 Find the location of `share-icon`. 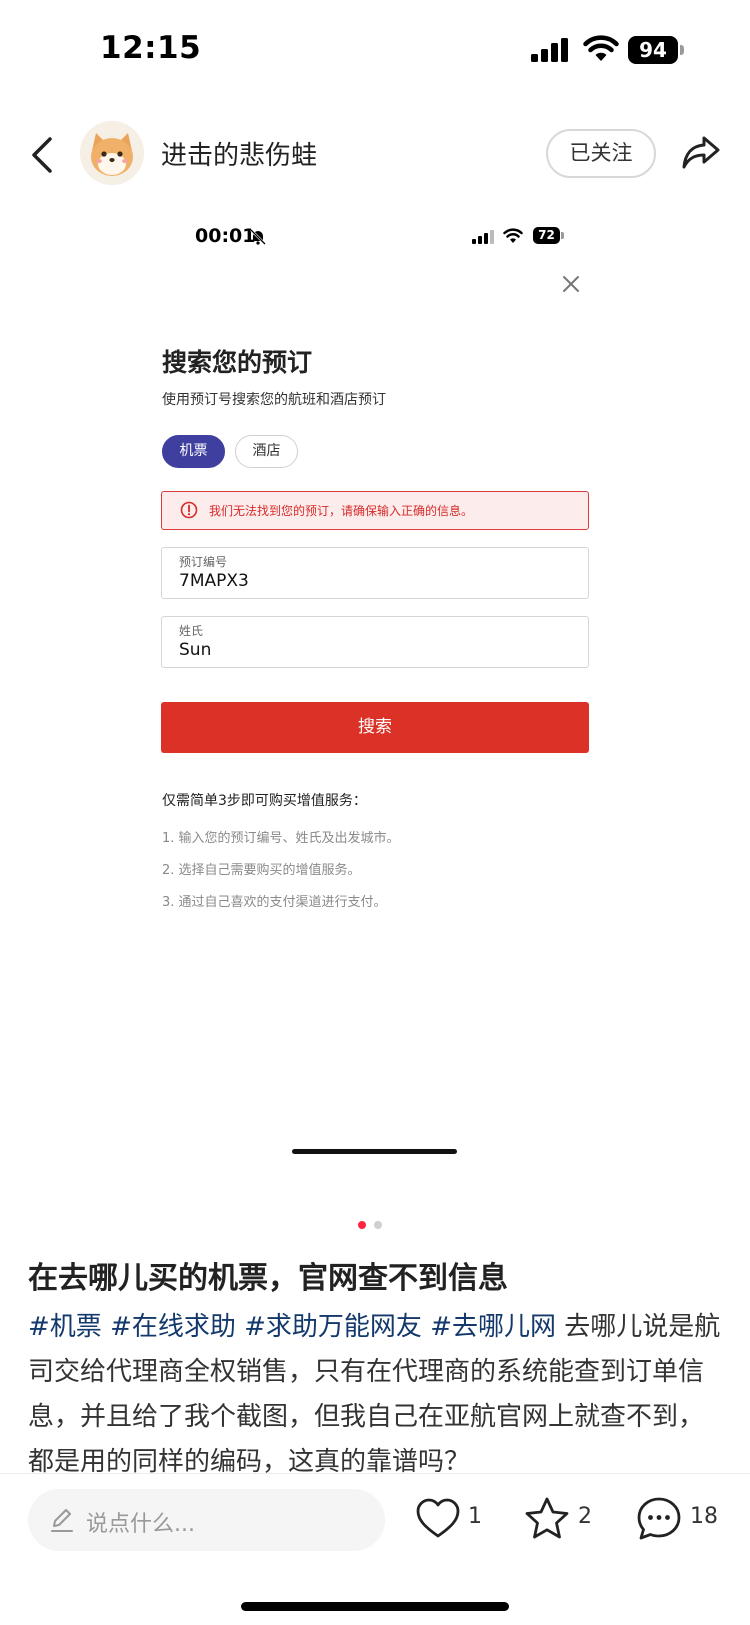

share-icon is located at coordinates (701, 152).